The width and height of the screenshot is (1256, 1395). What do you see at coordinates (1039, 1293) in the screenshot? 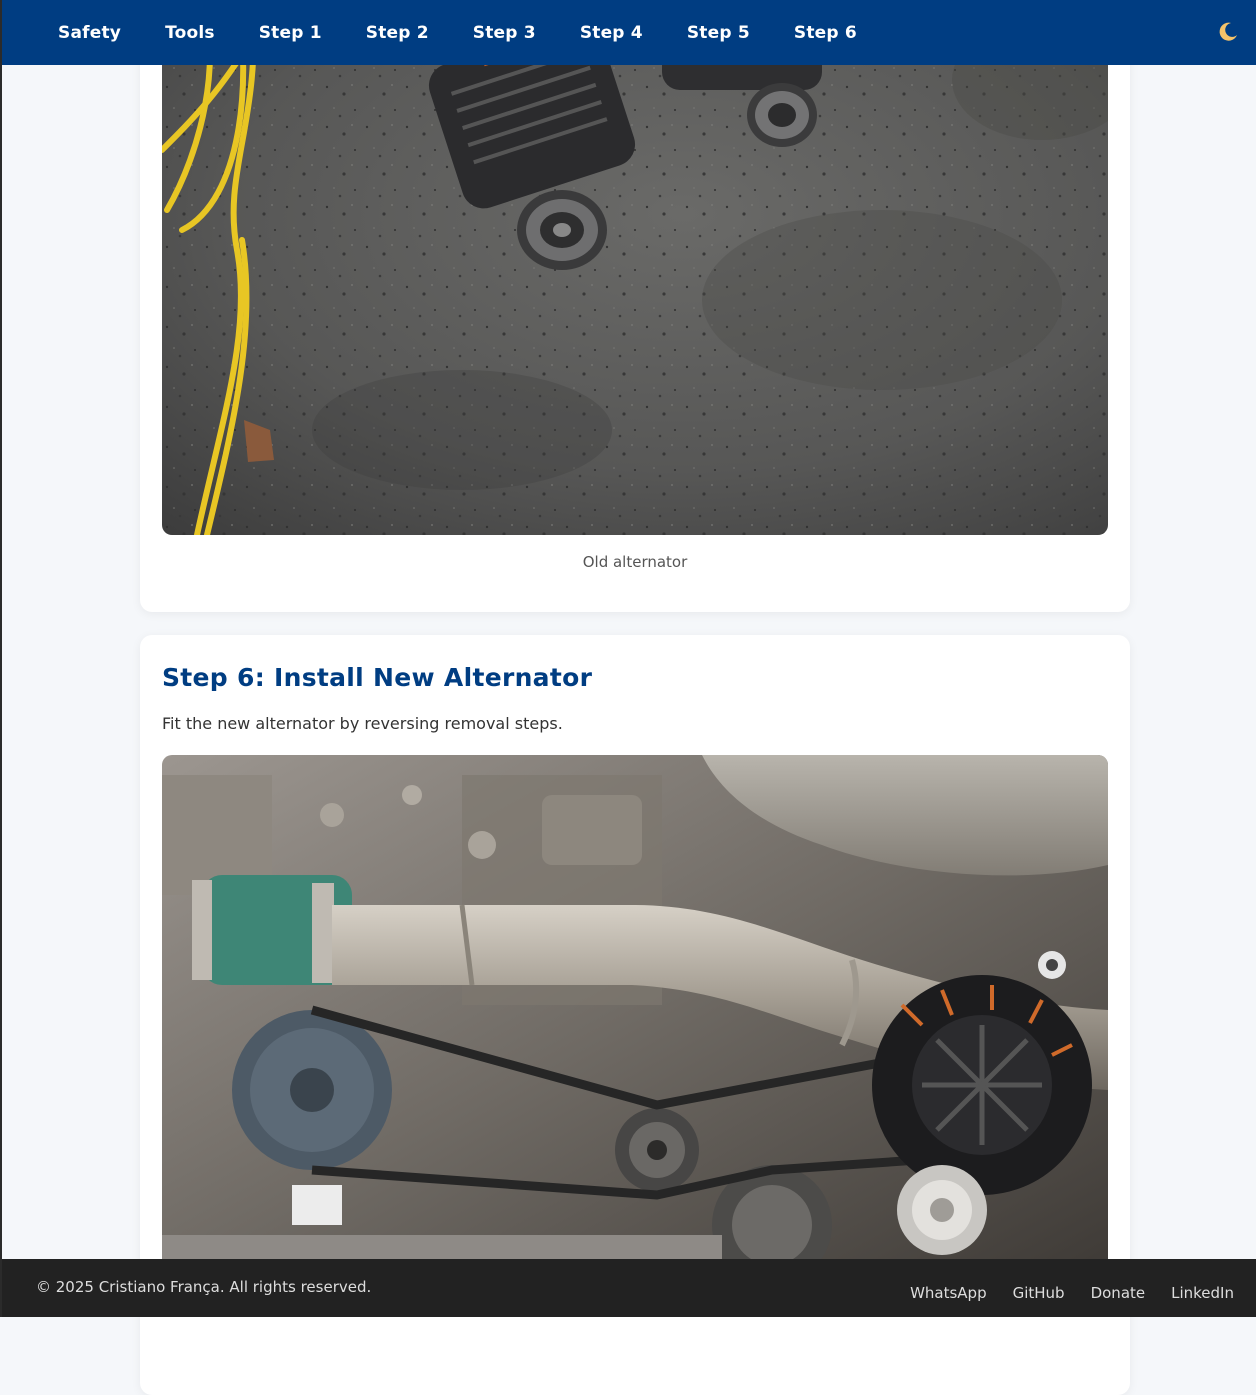
I see `footer-link-github: GitHub` at bounding box center [1039, 1293].